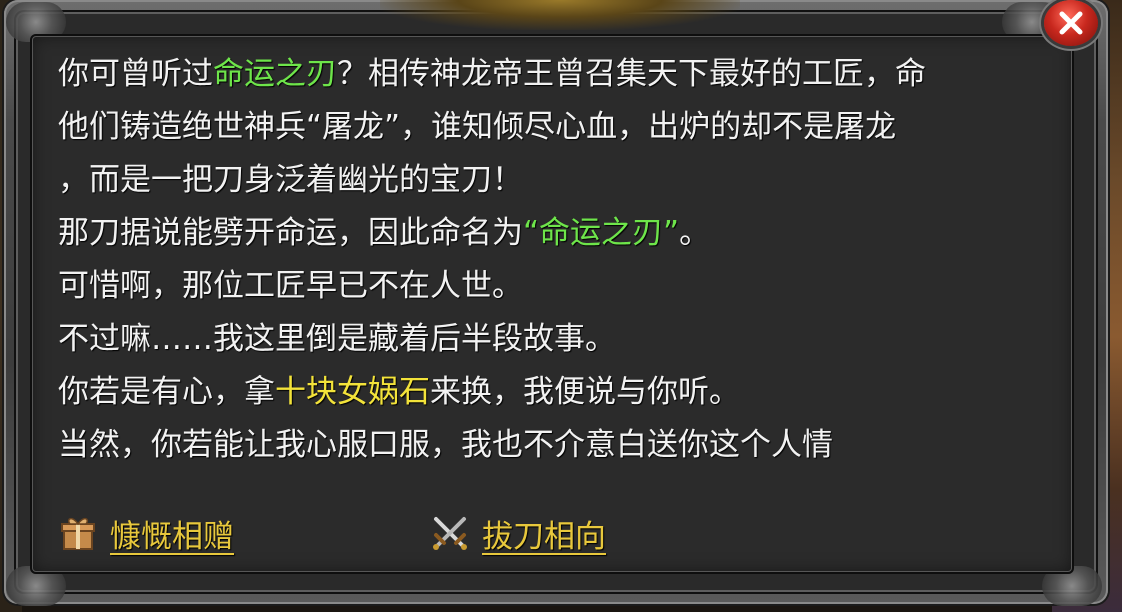 This screenshot has width=1122, height=612. I want to click on dialog-segment: 当然，你若能让我心服口服，我也不介意白送你这个人情, so click(445, 445).